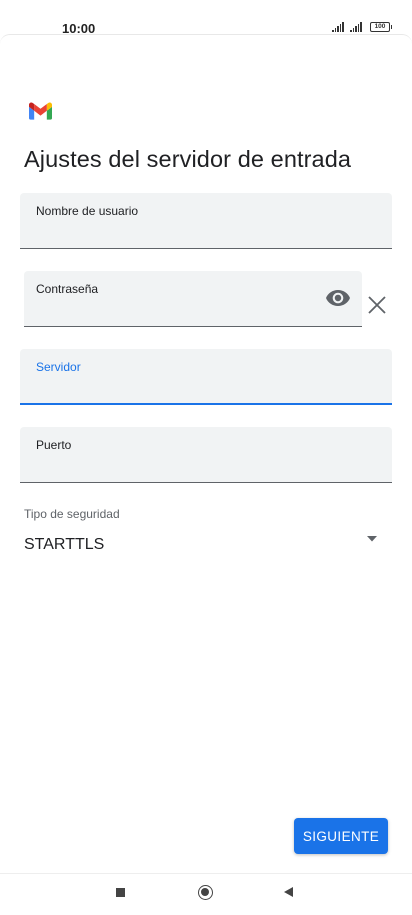  I want to click on security-type-value: STARTTLS, so click(64, 544).